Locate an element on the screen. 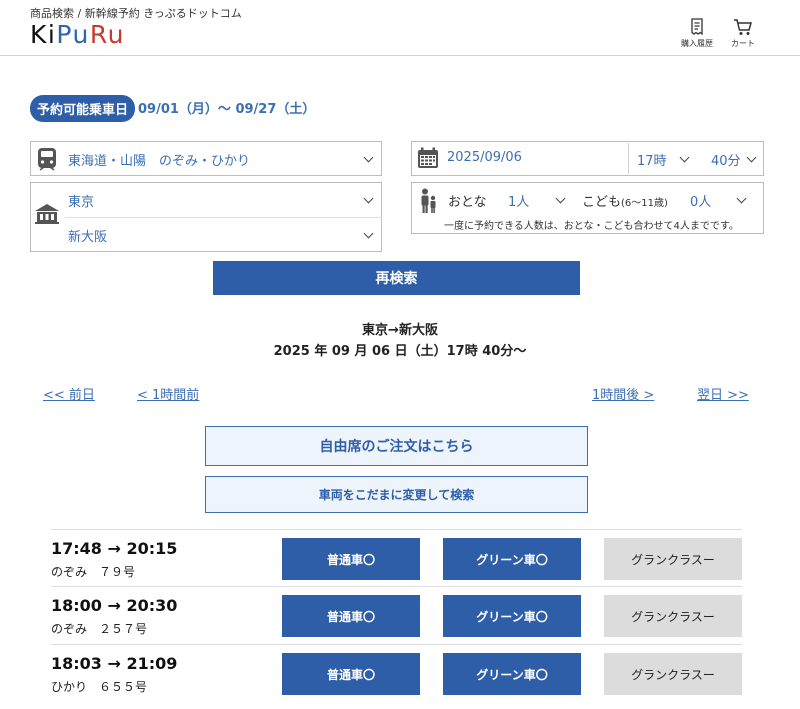  station-icon is located at coordinates (47, 214).